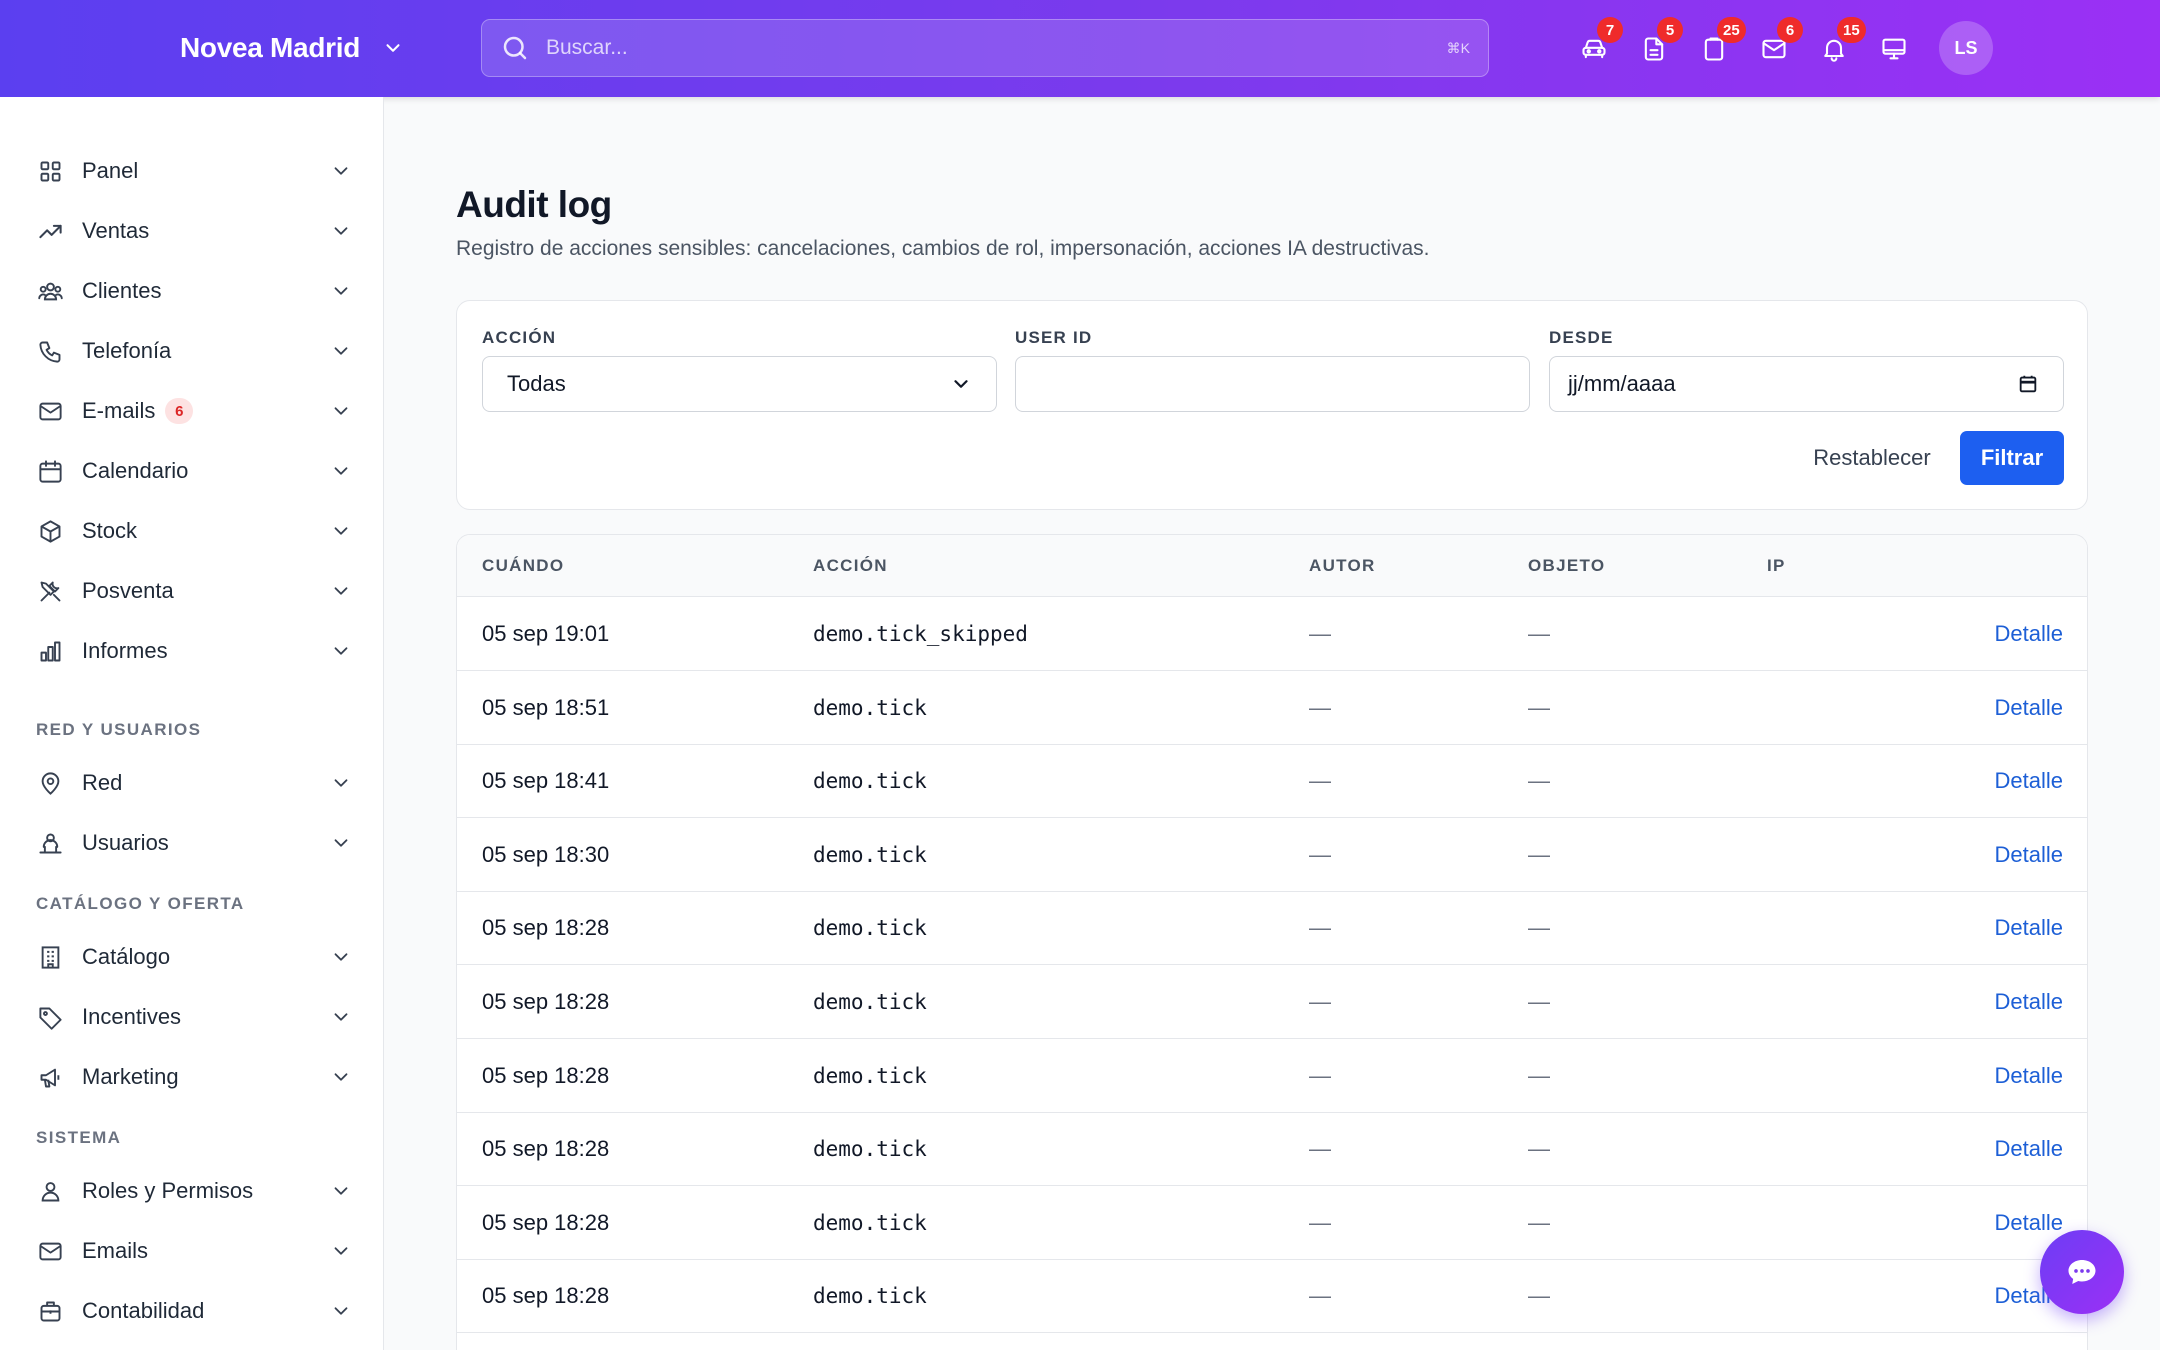  Describe the element at coordinates (1851, 30) in the screenshot. I see `bell-badge: 15` at that location.